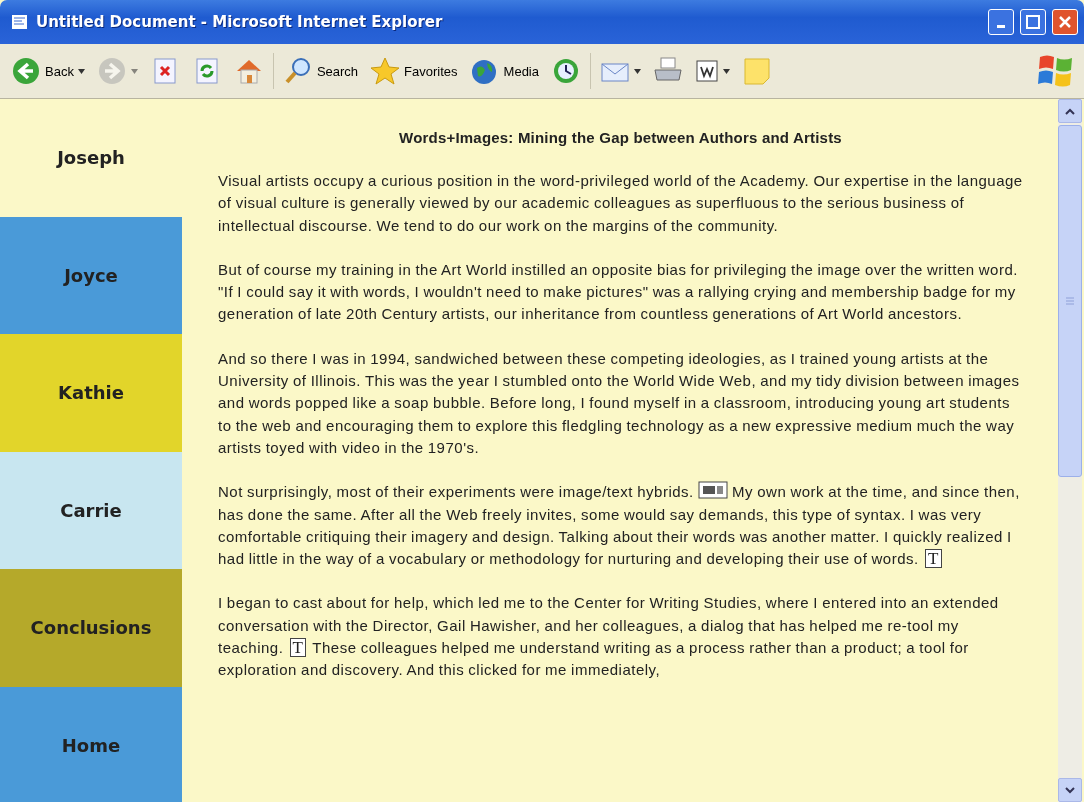 This screenshot has height=802, width=1084. I want to click on scrollbar, so click(1070, 450).